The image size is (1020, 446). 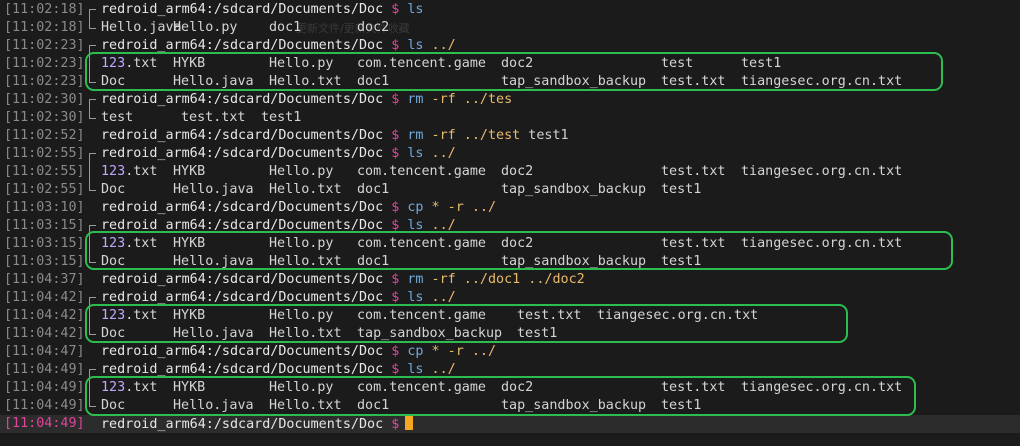 What do you see at coordinates (488, 279) in the screenshot?
I see `command-argument: ../doc1` at bounding box center [488, 279].